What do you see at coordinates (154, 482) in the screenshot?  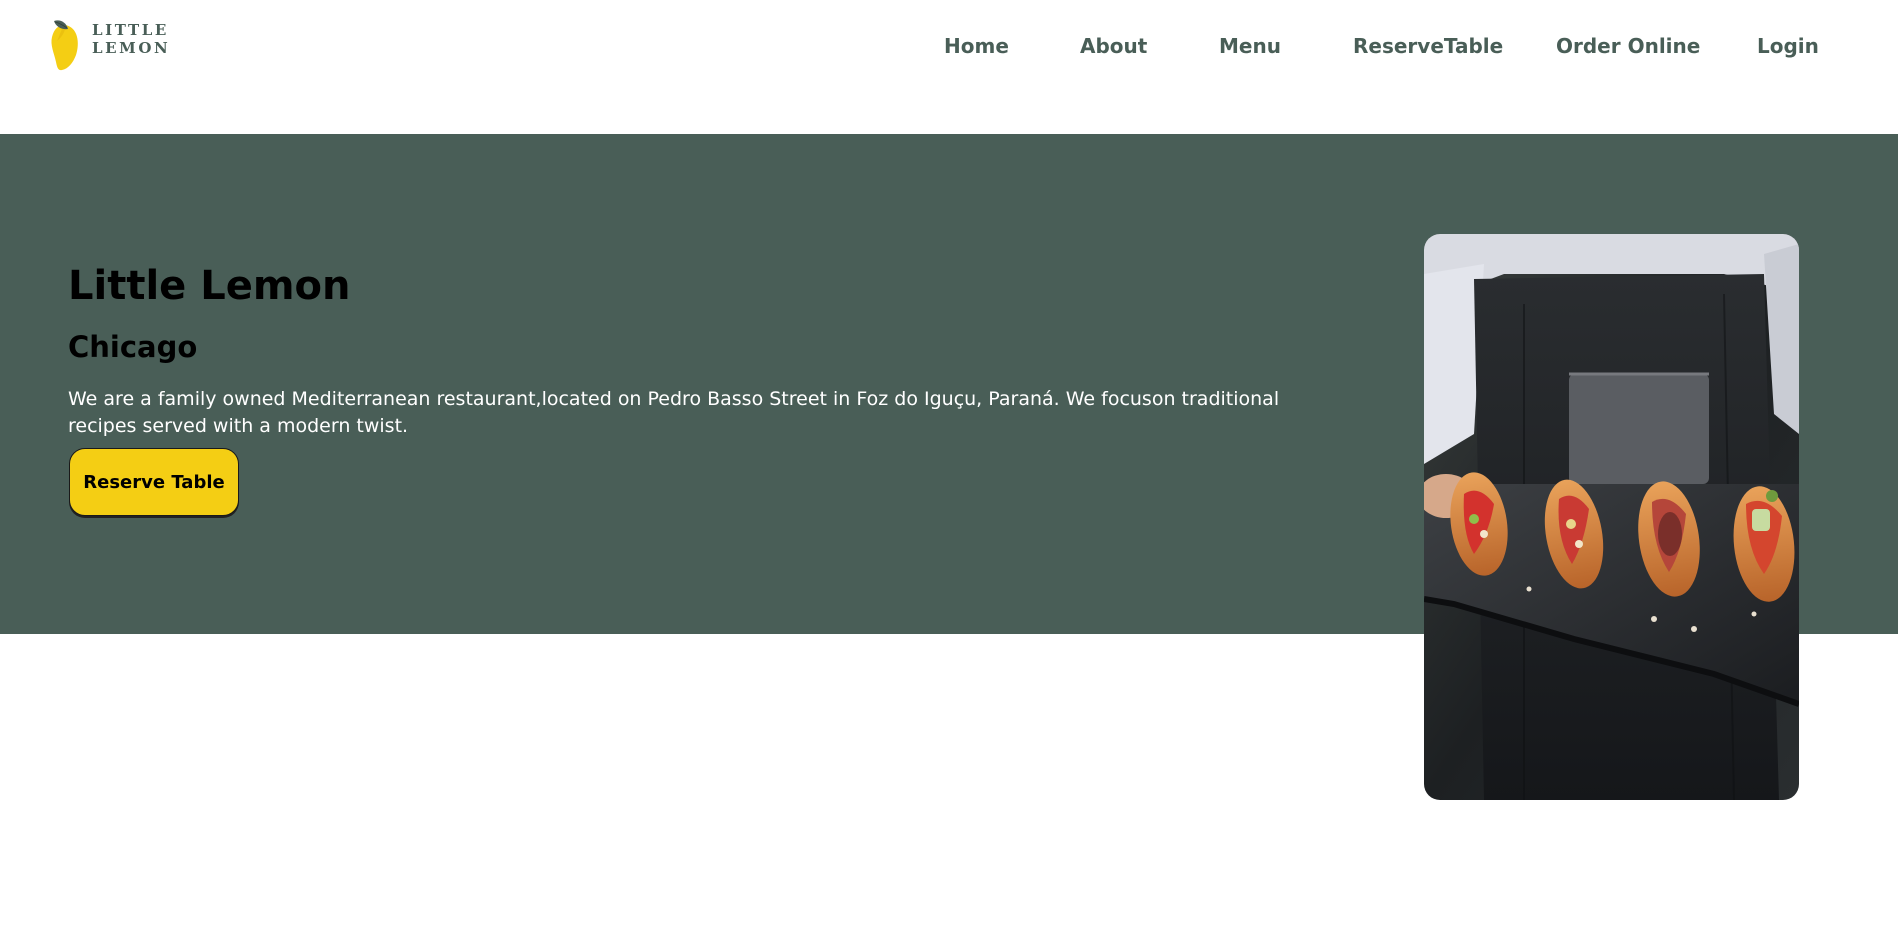 I see `reserve-table-button: Reserve Table` at bounding box center [154, 482].